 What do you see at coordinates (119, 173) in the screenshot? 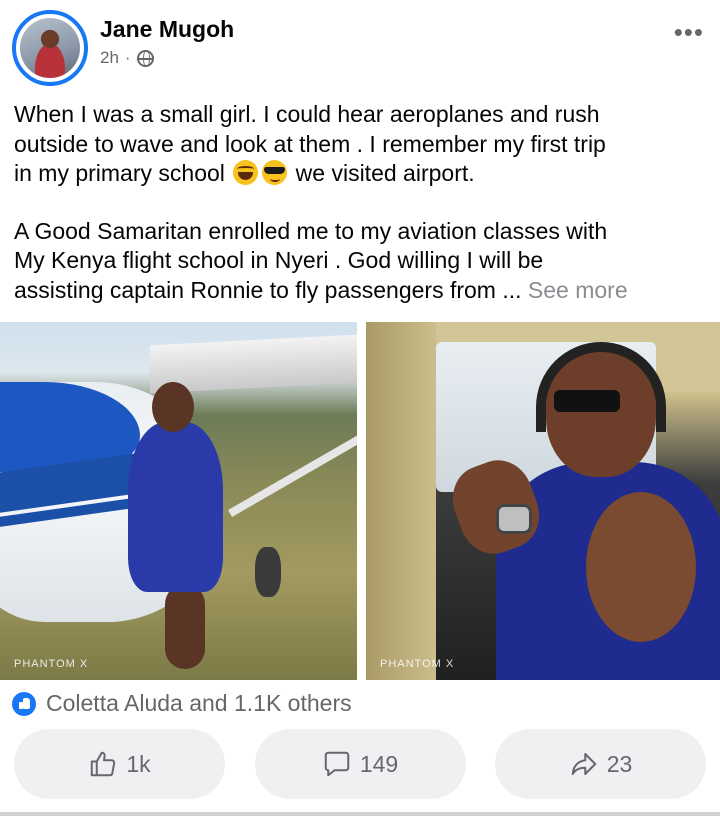
I see `post-text-fragment: in my primary school` at bounding box center [119, 173].